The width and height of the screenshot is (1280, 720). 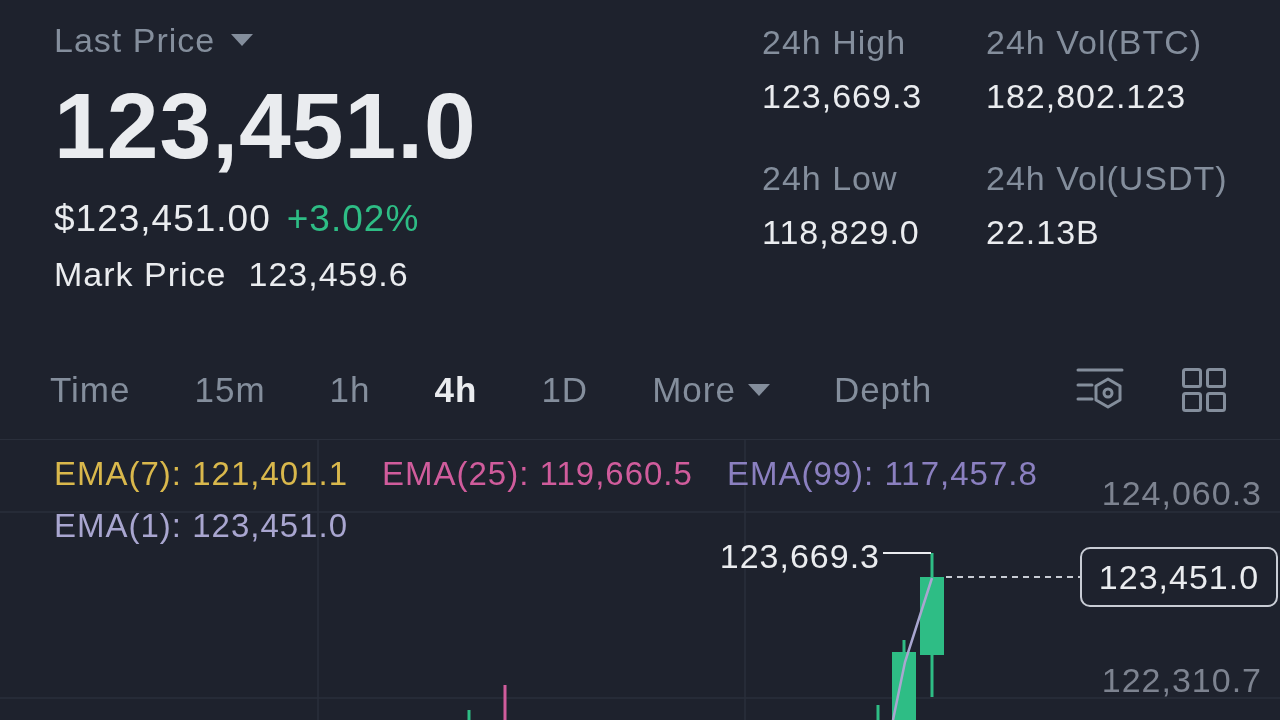 What do you see at coordinates (154, 40) in the screenshot?
I see `price-type-dropdown: Last Price` at bounding box center [154, 40].